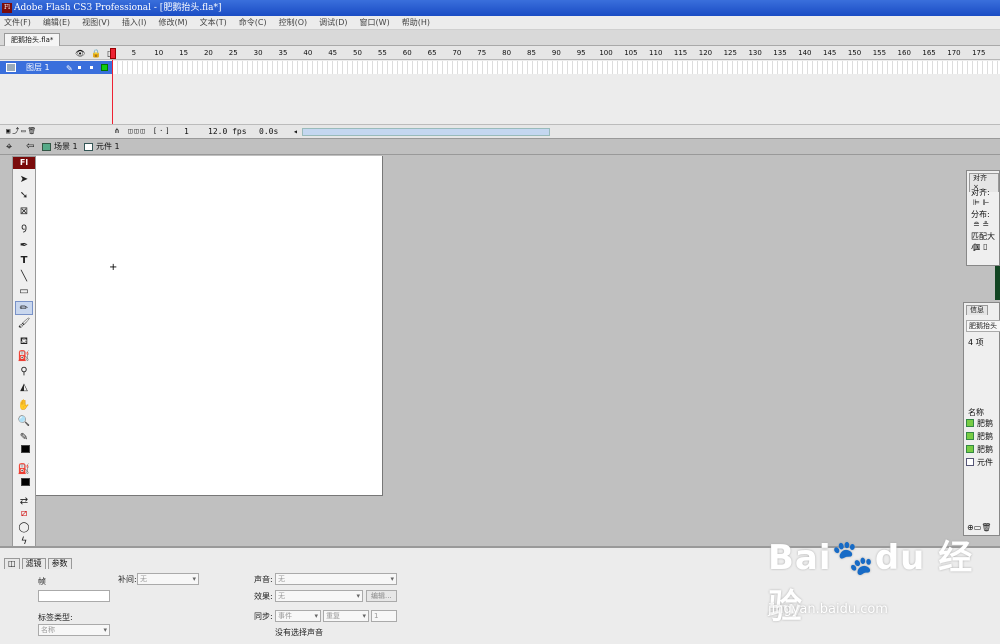  What do you see at coordinates (263, 596) in the screenshot?
I see `effect-label: 效果:` at bounding box center [263, 596].